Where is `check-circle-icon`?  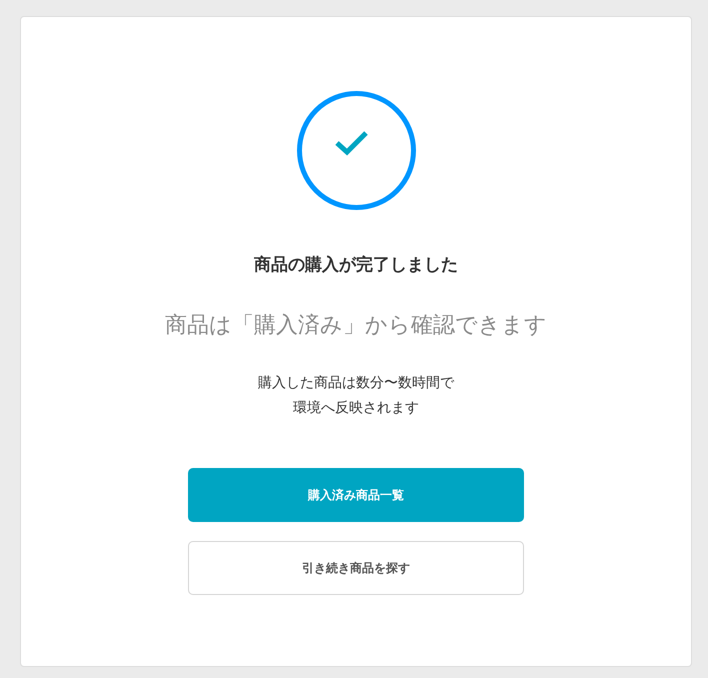
check-circle-icon is located at coordinates (356, 150).